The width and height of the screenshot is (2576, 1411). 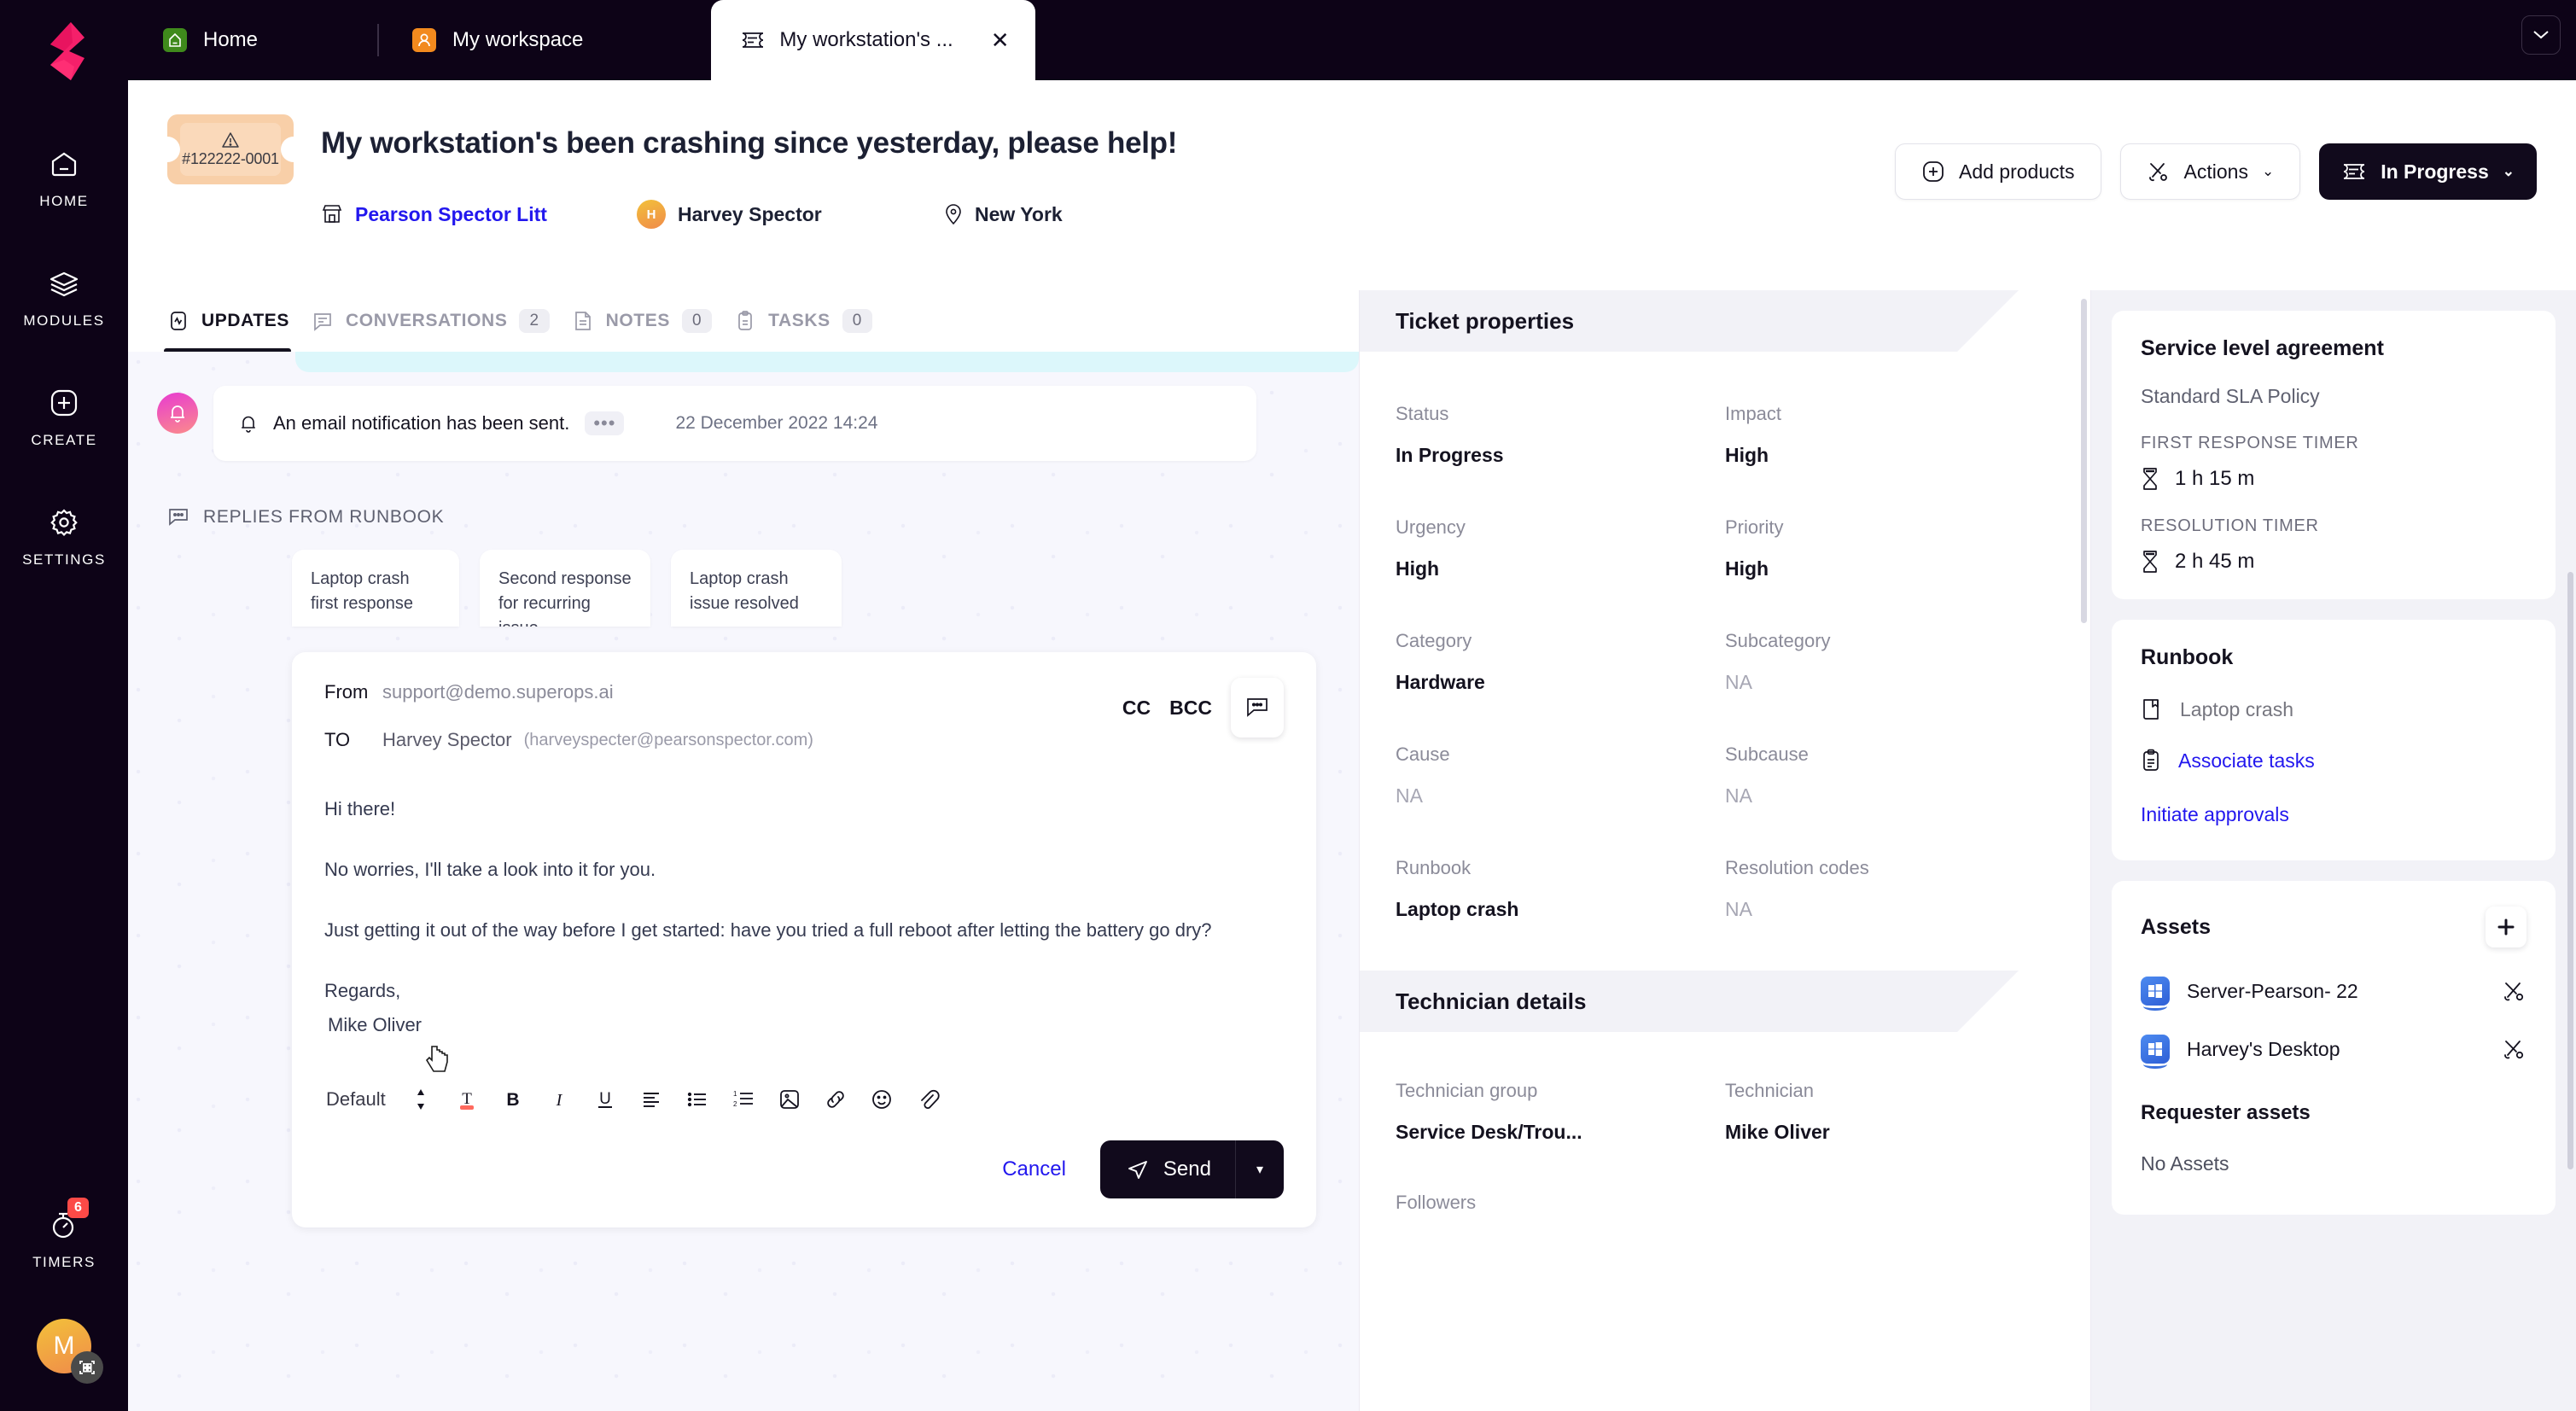 I want to click on property-field: Impact High, so click(x=1889, y=435).